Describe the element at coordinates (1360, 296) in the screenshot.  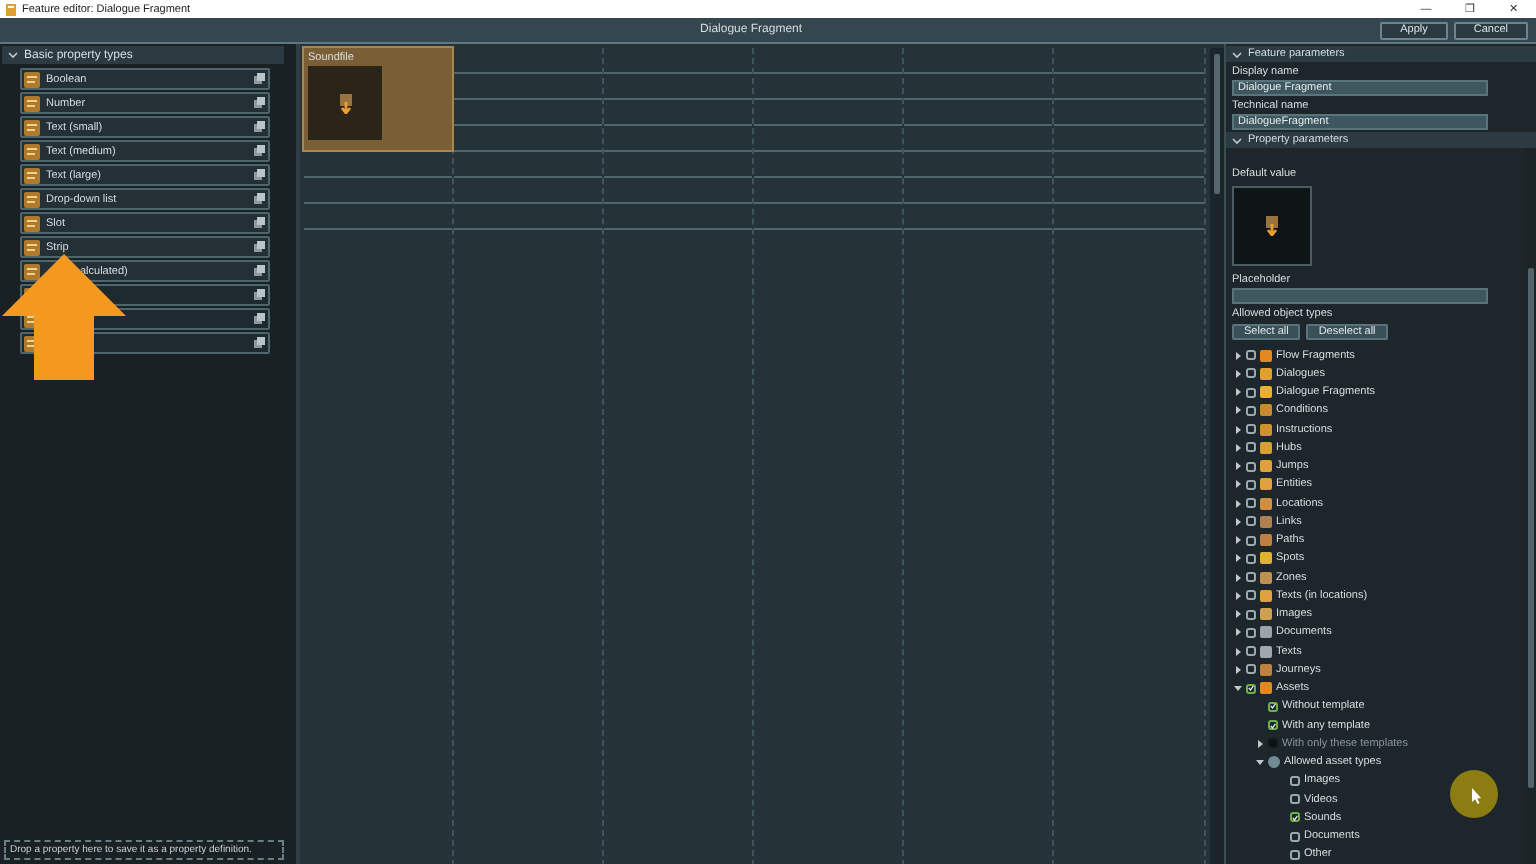
I see `placeholder-field` at that location.